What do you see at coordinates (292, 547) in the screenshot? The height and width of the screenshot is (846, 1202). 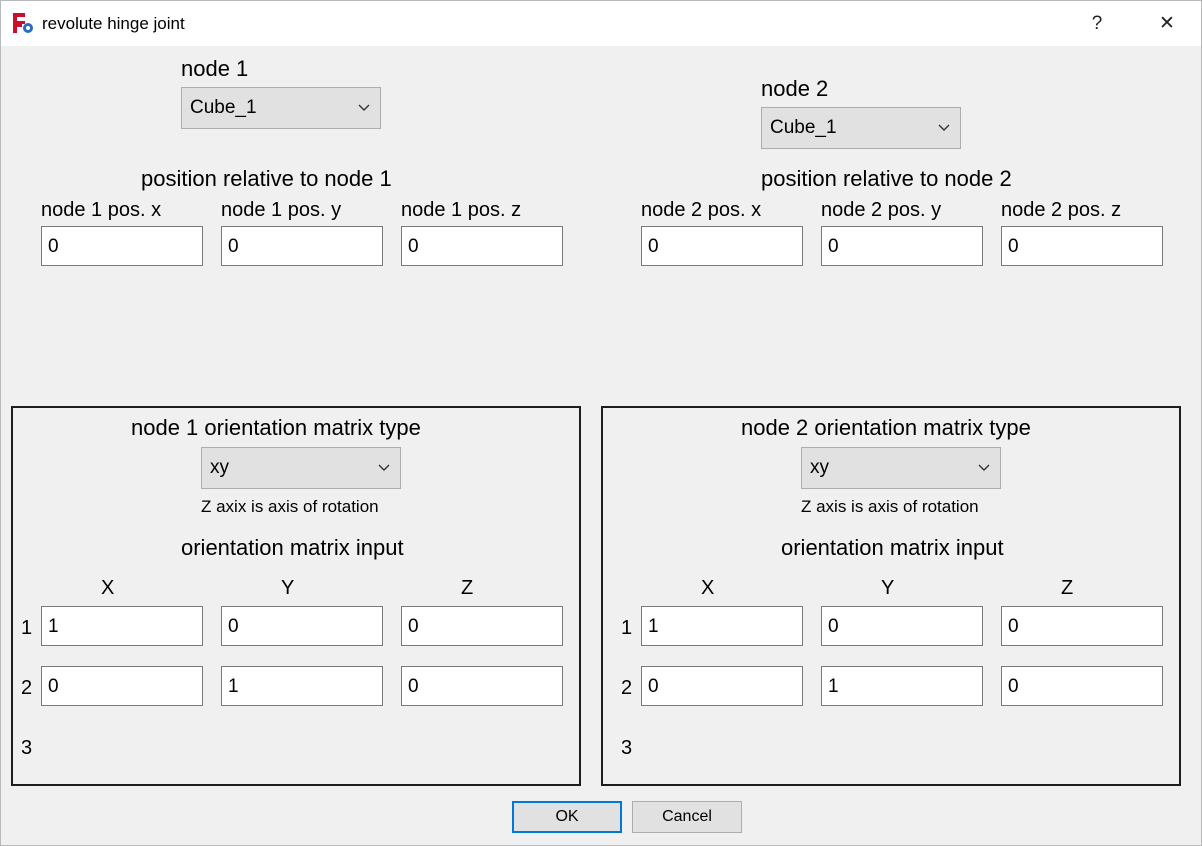 I see `node1-matrix-input-label: orientation matrix input` at bounding box center [292, 547].